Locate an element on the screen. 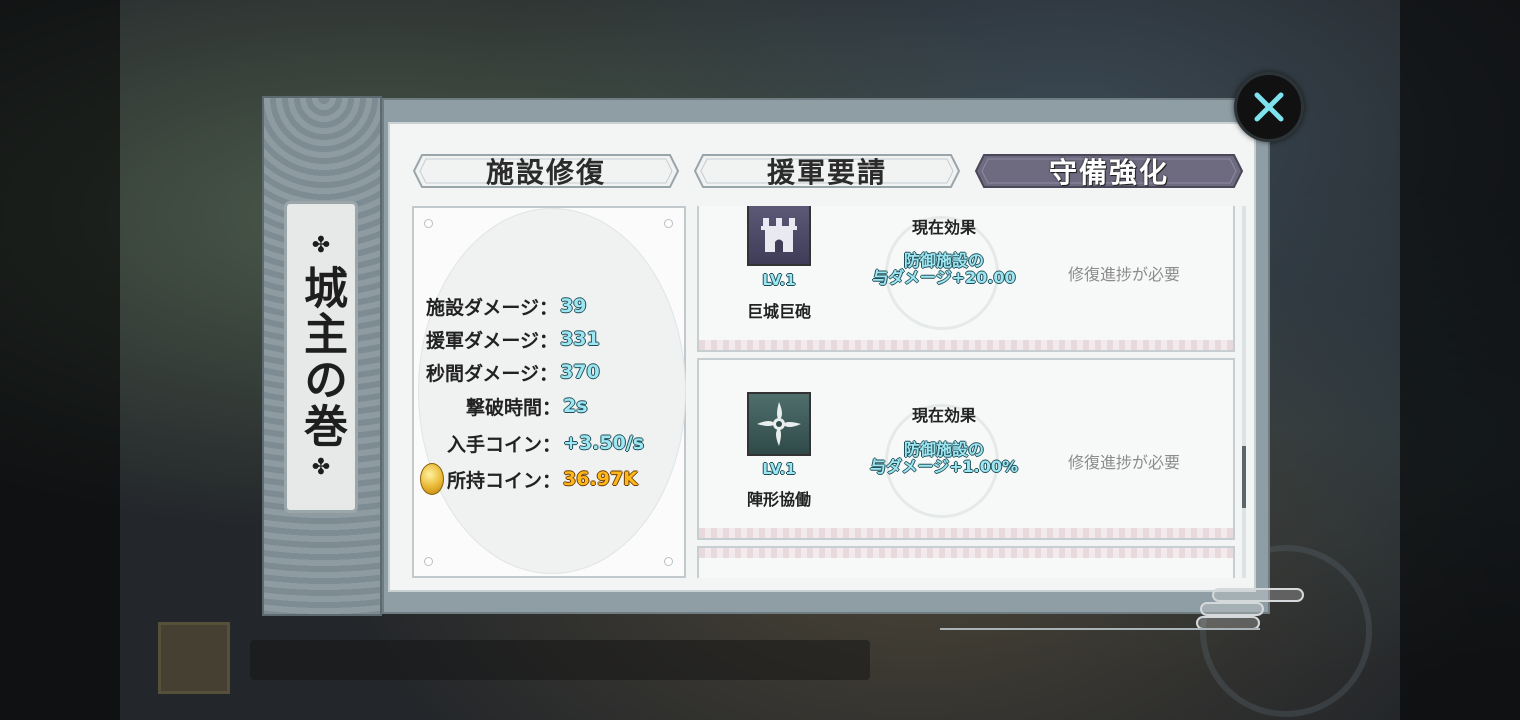  stat-value: 39 is located at coordinates (573, 306).